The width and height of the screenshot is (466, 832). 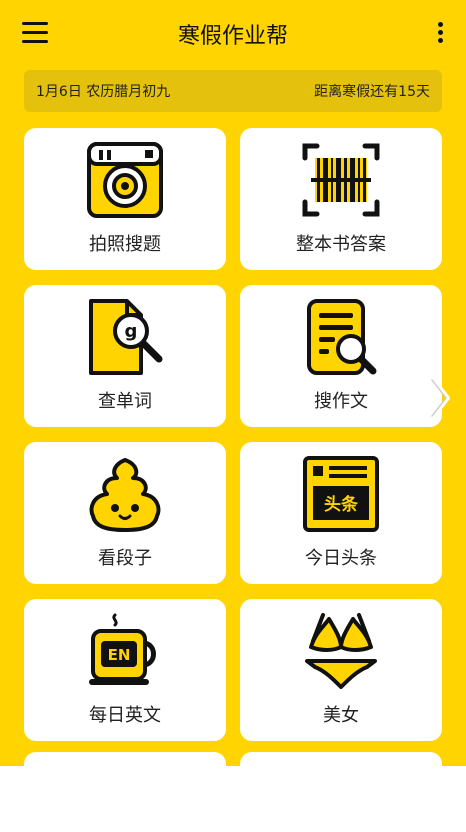 I want to click on search-letter: g, so click(x=131, y=331).